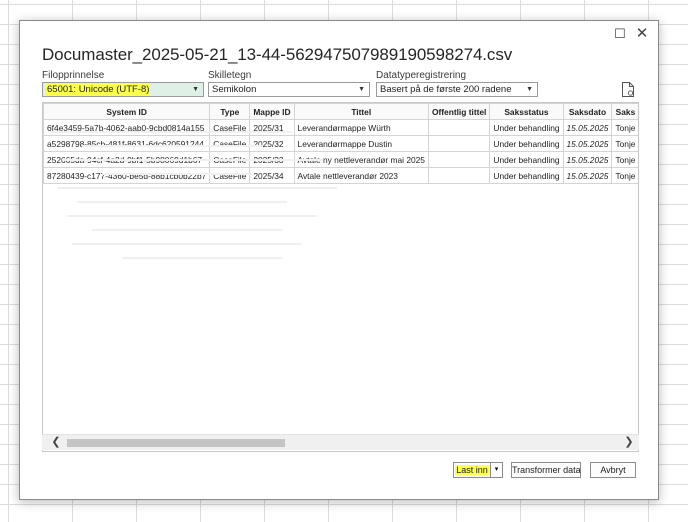 The width and height of the screenshot is (688, 522). I want to click on column-header: Saks, so click(624, 111).